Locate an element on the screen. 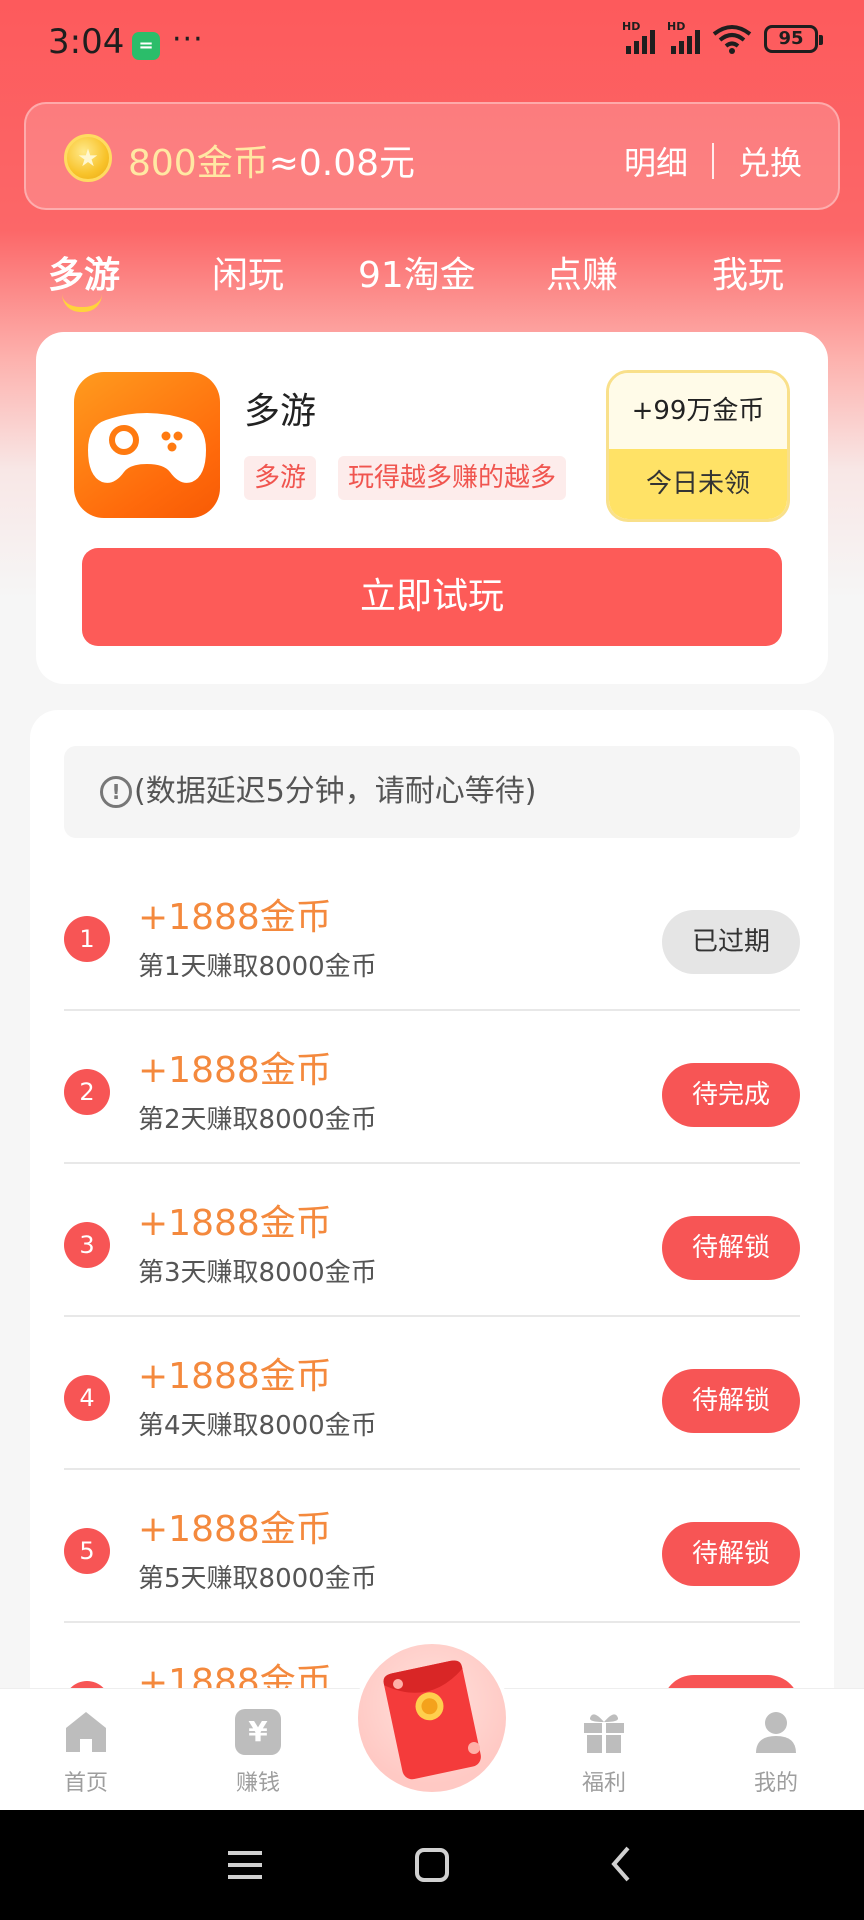  red-packet-button is located at coordinates (432, 1718).